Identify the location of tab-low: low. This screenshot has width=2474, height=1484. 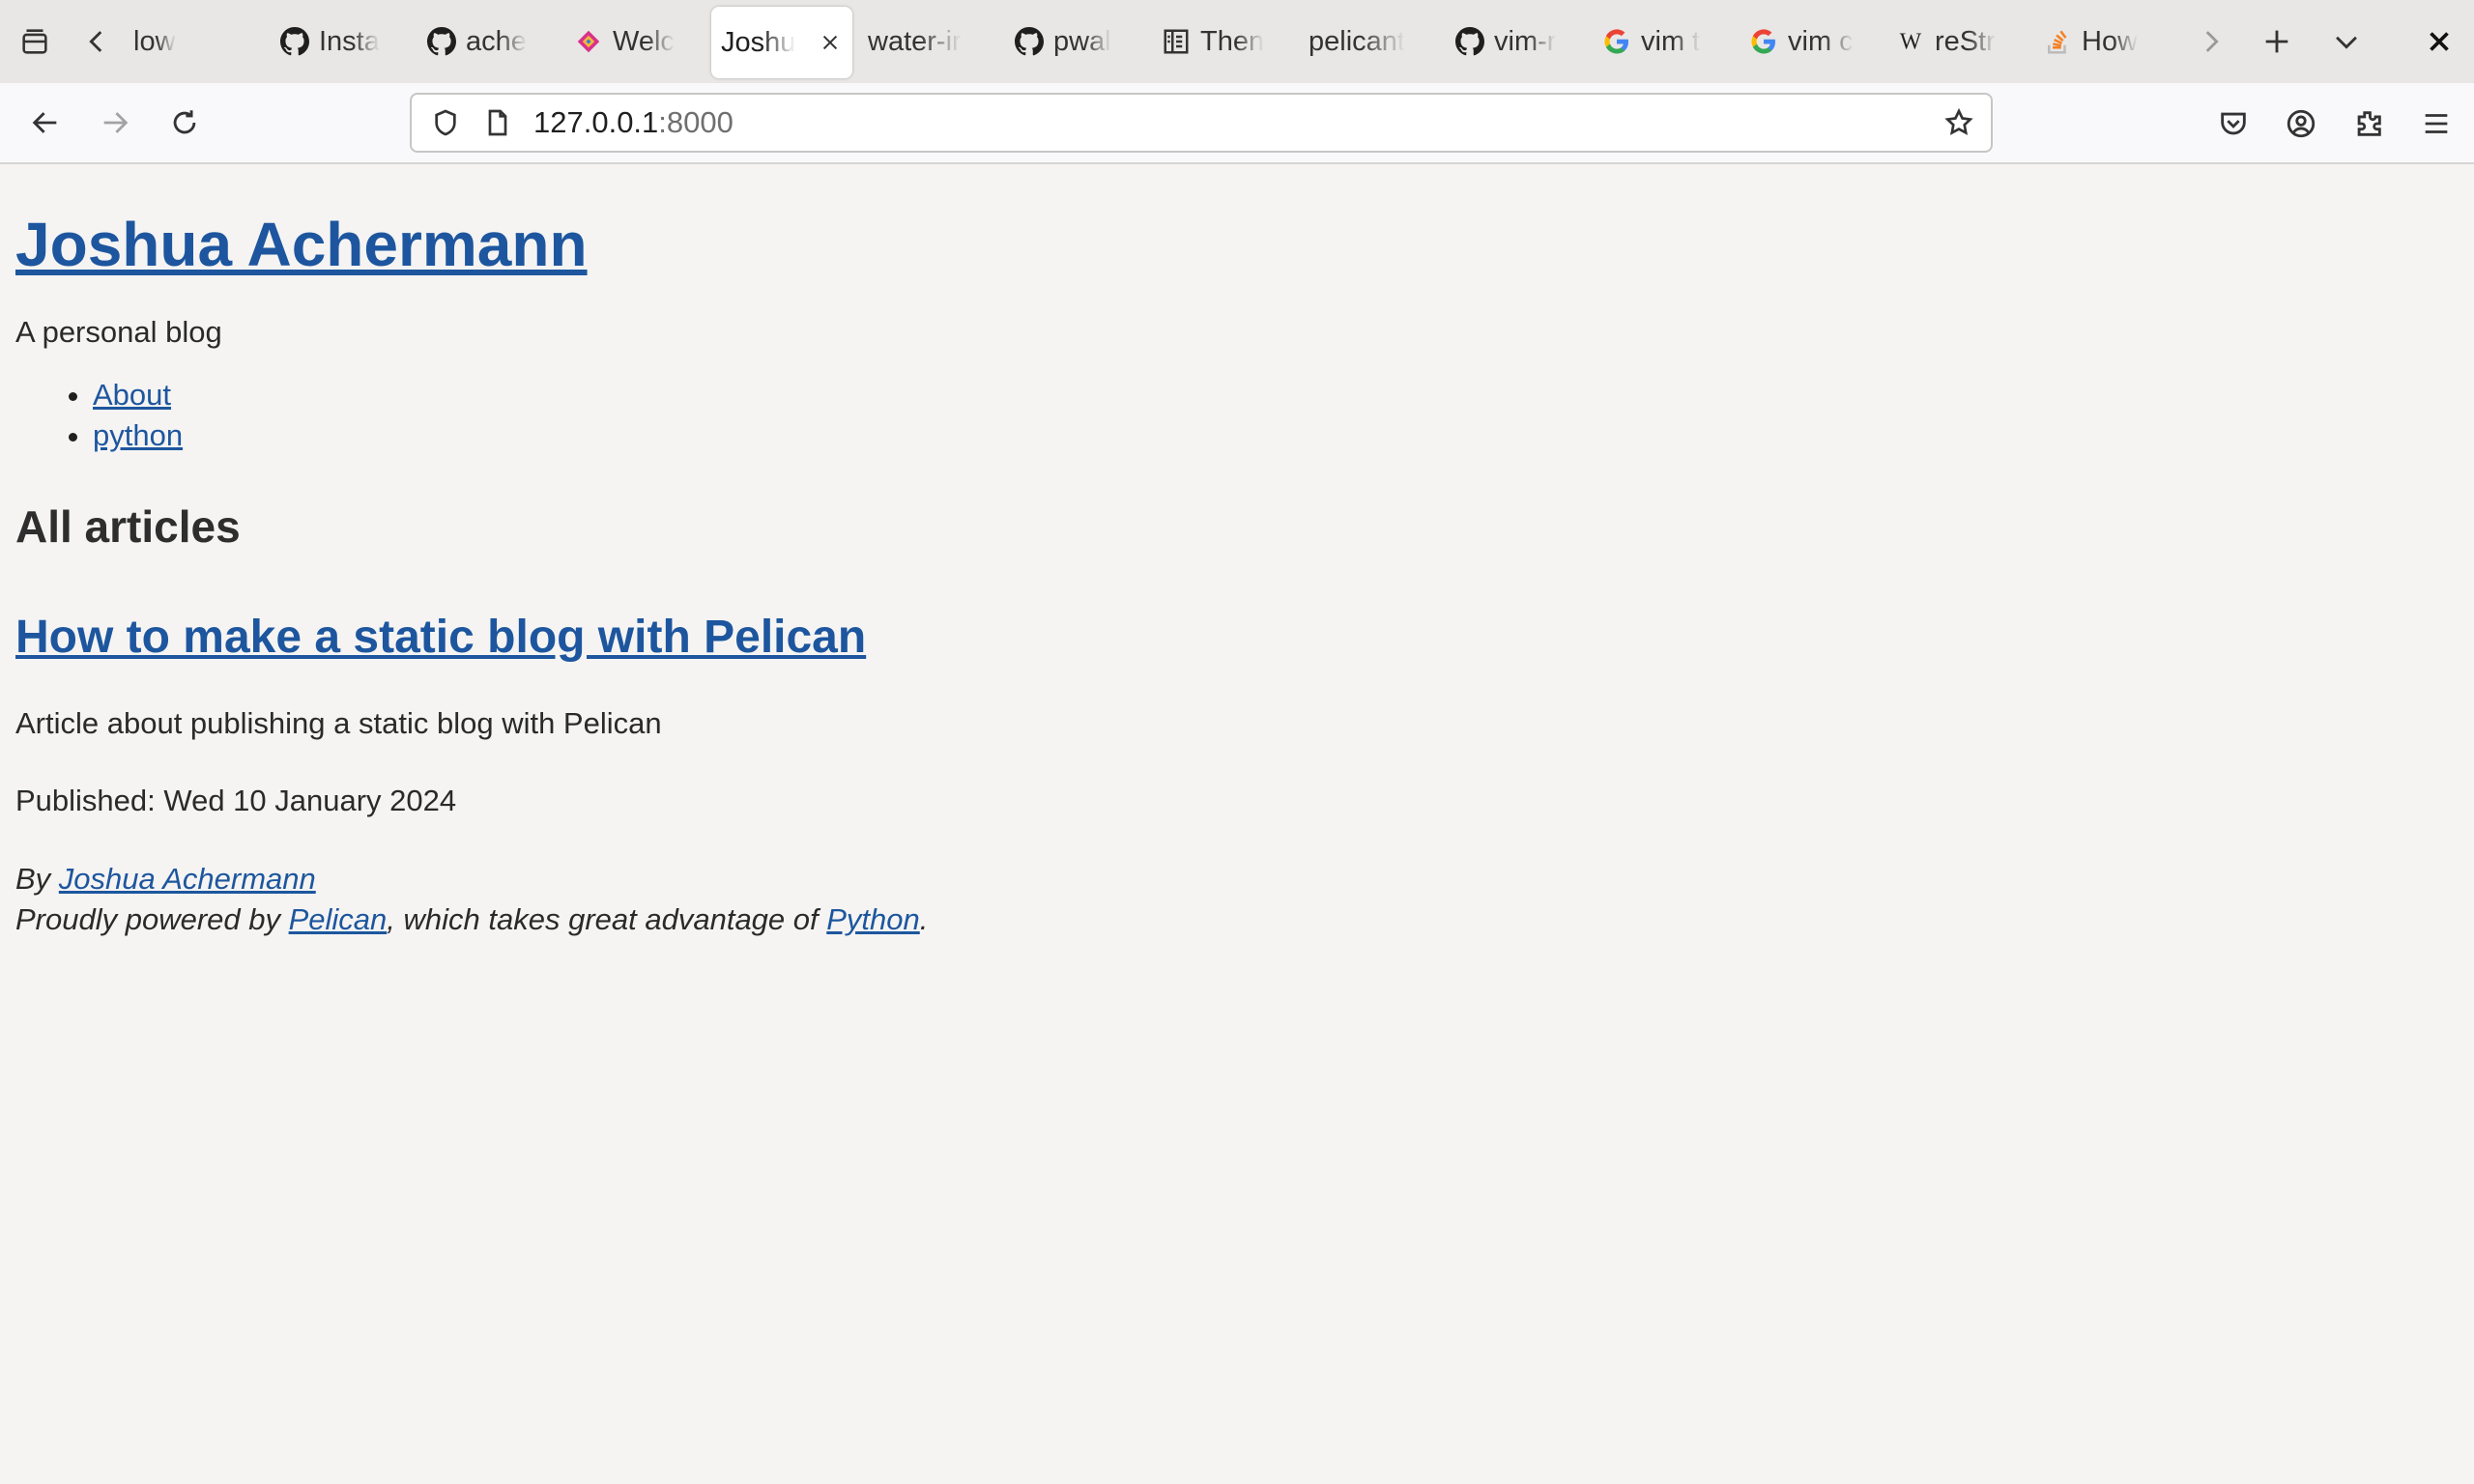
(194, 42).